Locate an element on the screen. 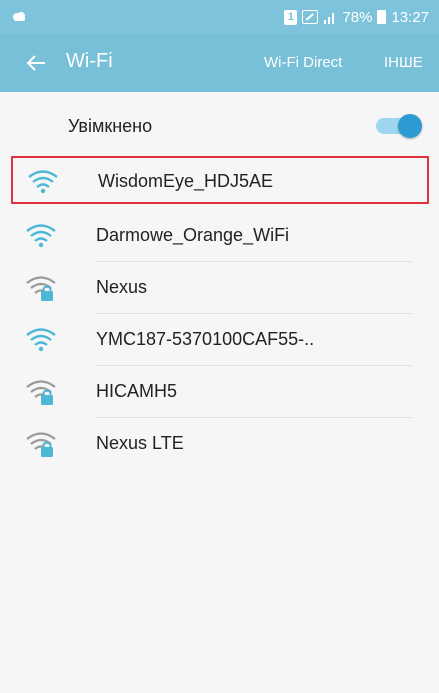 The height and width of the screenshot is (693, 439). toggle-label: Увімкнено is located at coordinates (110, 126).